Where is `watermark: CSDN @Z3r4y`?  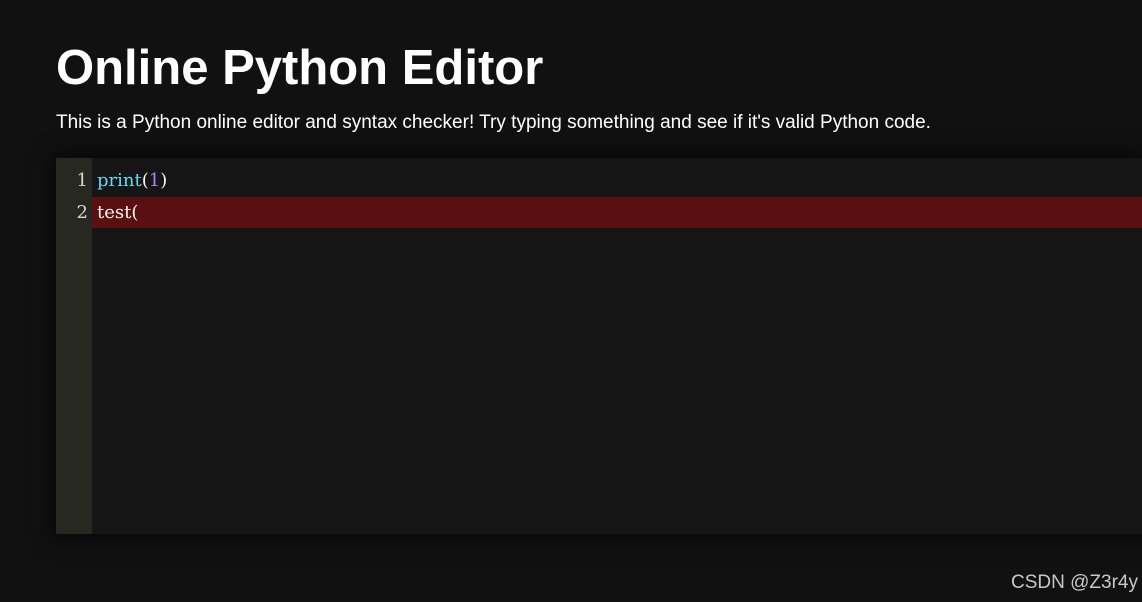 watermark: CSDN @Z3r4y is located at coordinates (1074, 582).